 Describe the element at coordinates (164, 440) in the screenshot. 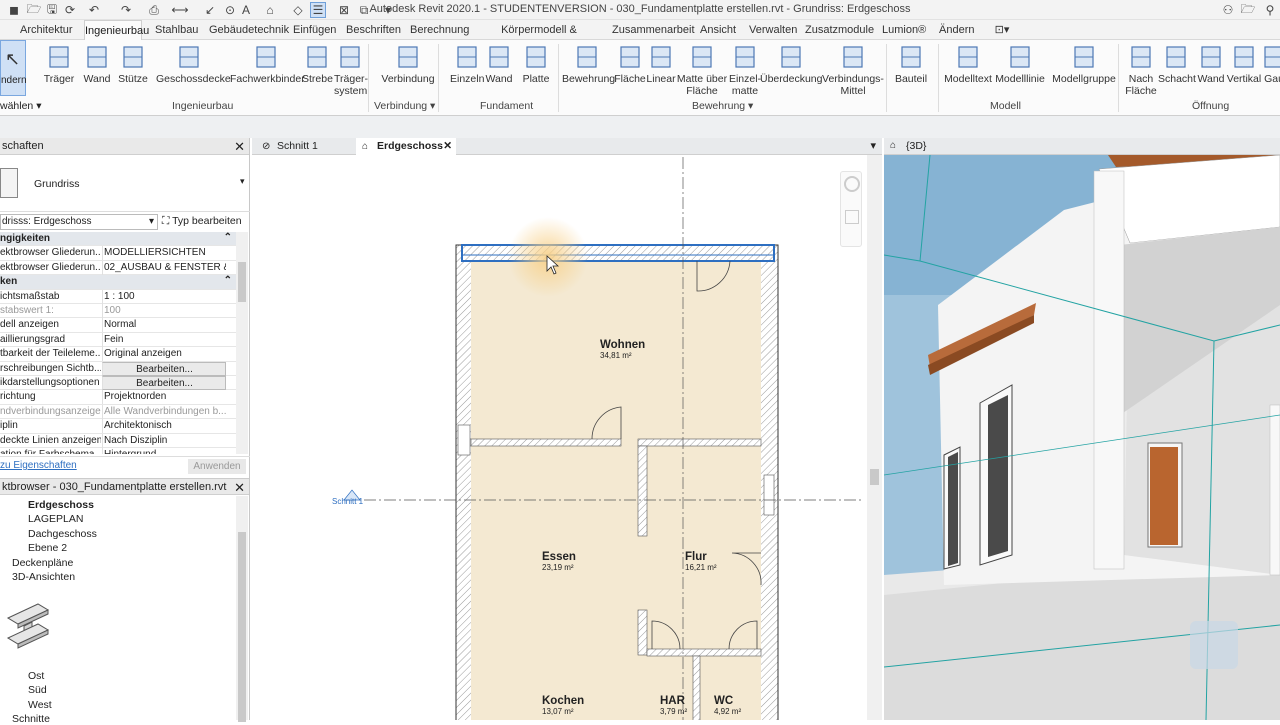

I see `property-value: Nach Disziplin` at that location.